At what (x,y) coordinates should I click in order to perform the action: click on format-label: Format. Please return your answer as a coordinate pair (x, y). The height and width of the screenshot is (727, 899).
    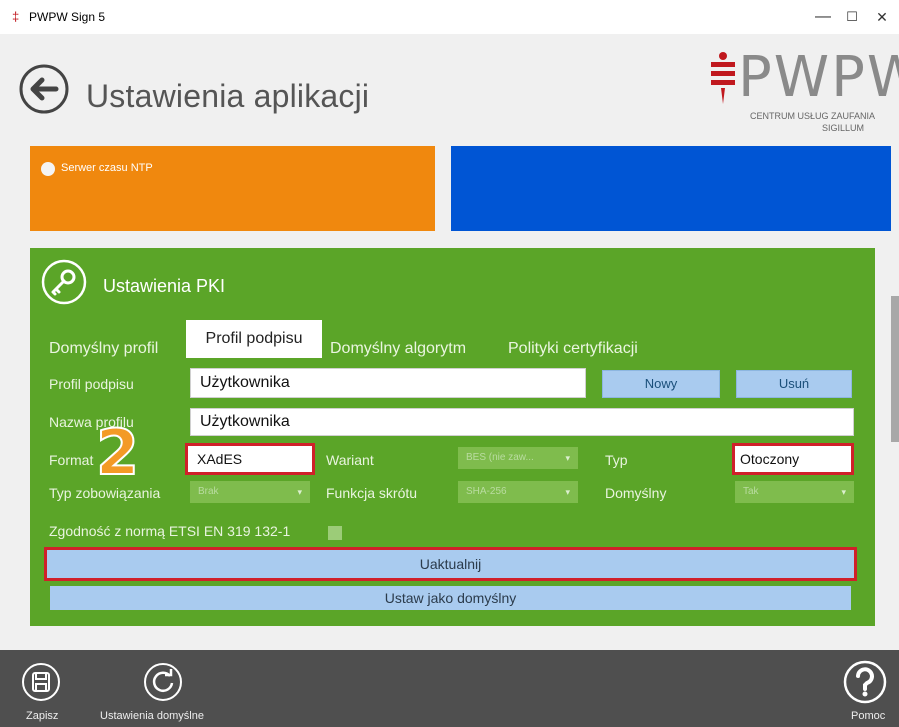
    Looking at the image, I should click on (71, 460).